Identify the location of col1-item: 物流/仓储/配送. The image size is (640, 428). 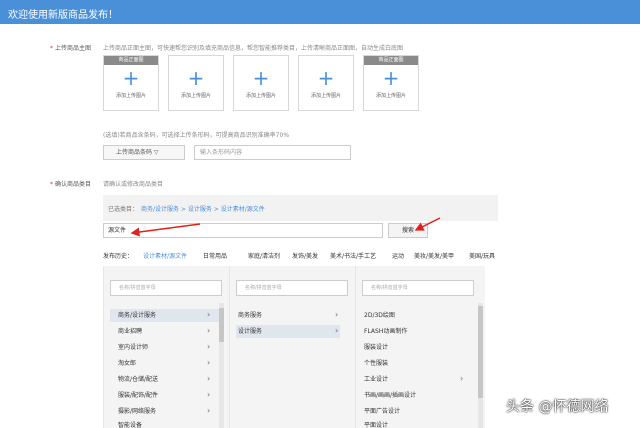
(134, 379).